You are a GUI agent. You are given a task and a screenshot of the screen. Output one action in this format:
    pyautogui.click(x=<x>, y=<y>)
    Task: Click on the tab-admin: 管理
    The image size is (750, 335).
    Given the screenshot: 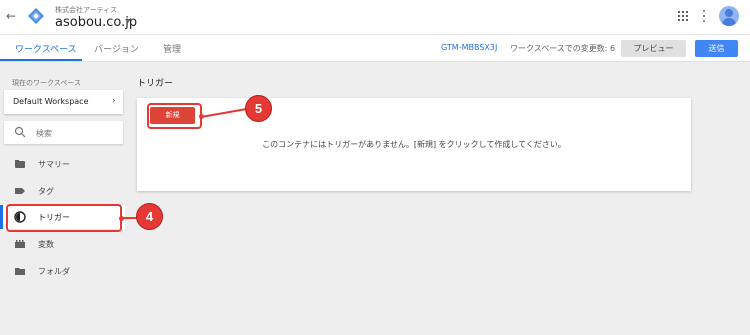 What is the action you would take?
    pyautogui.click(x=172, y=48)
    